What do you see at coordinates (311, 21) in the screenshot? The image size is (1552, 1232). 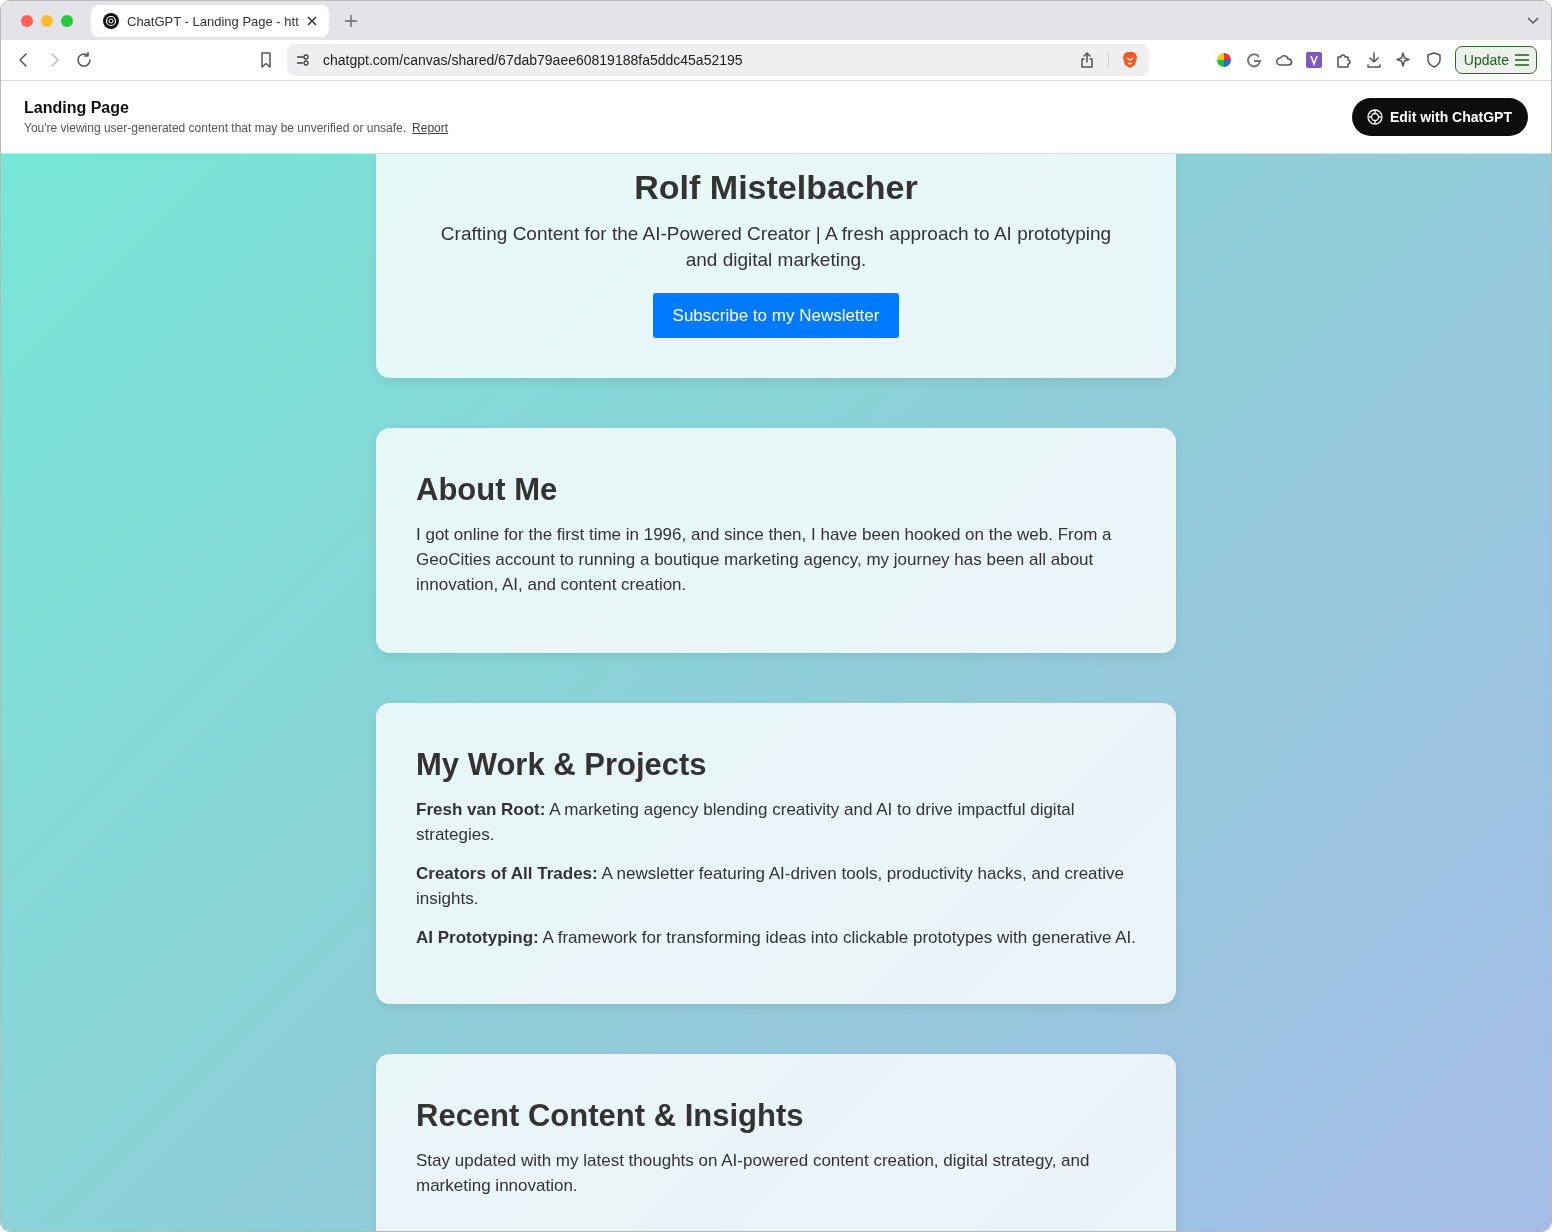 I see `close-icon` at bounding box center [311, 21].